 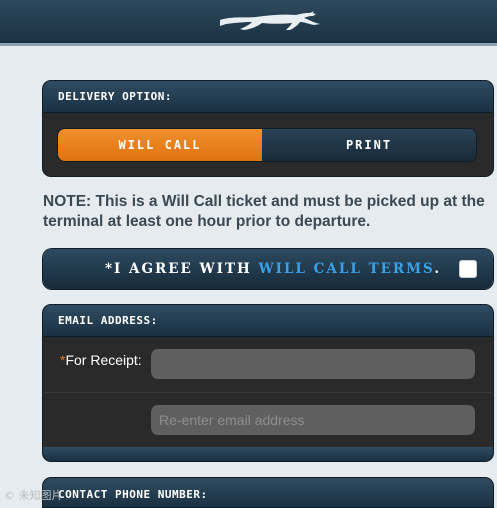 I want to click on will-call-terms-link: WILL CALL TERMS, so click(x=347, y=269).